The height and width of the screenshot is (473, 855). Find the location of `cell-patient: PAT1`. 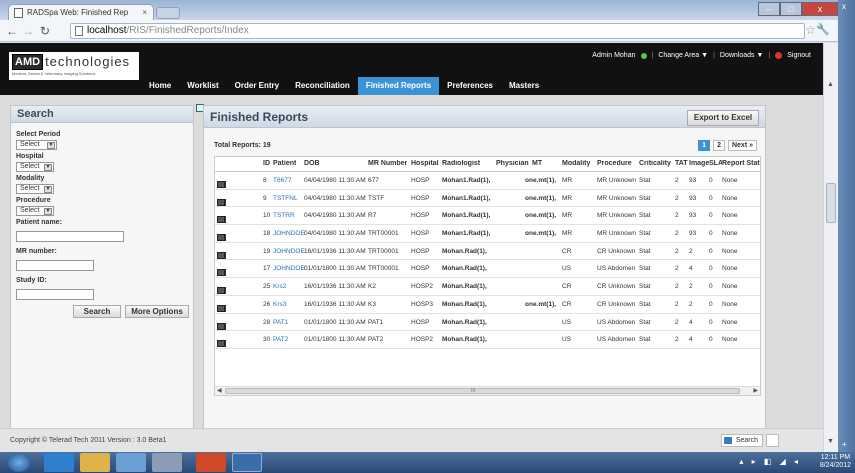

cell-patient: PAT1 is located at coordinates (280, 322).